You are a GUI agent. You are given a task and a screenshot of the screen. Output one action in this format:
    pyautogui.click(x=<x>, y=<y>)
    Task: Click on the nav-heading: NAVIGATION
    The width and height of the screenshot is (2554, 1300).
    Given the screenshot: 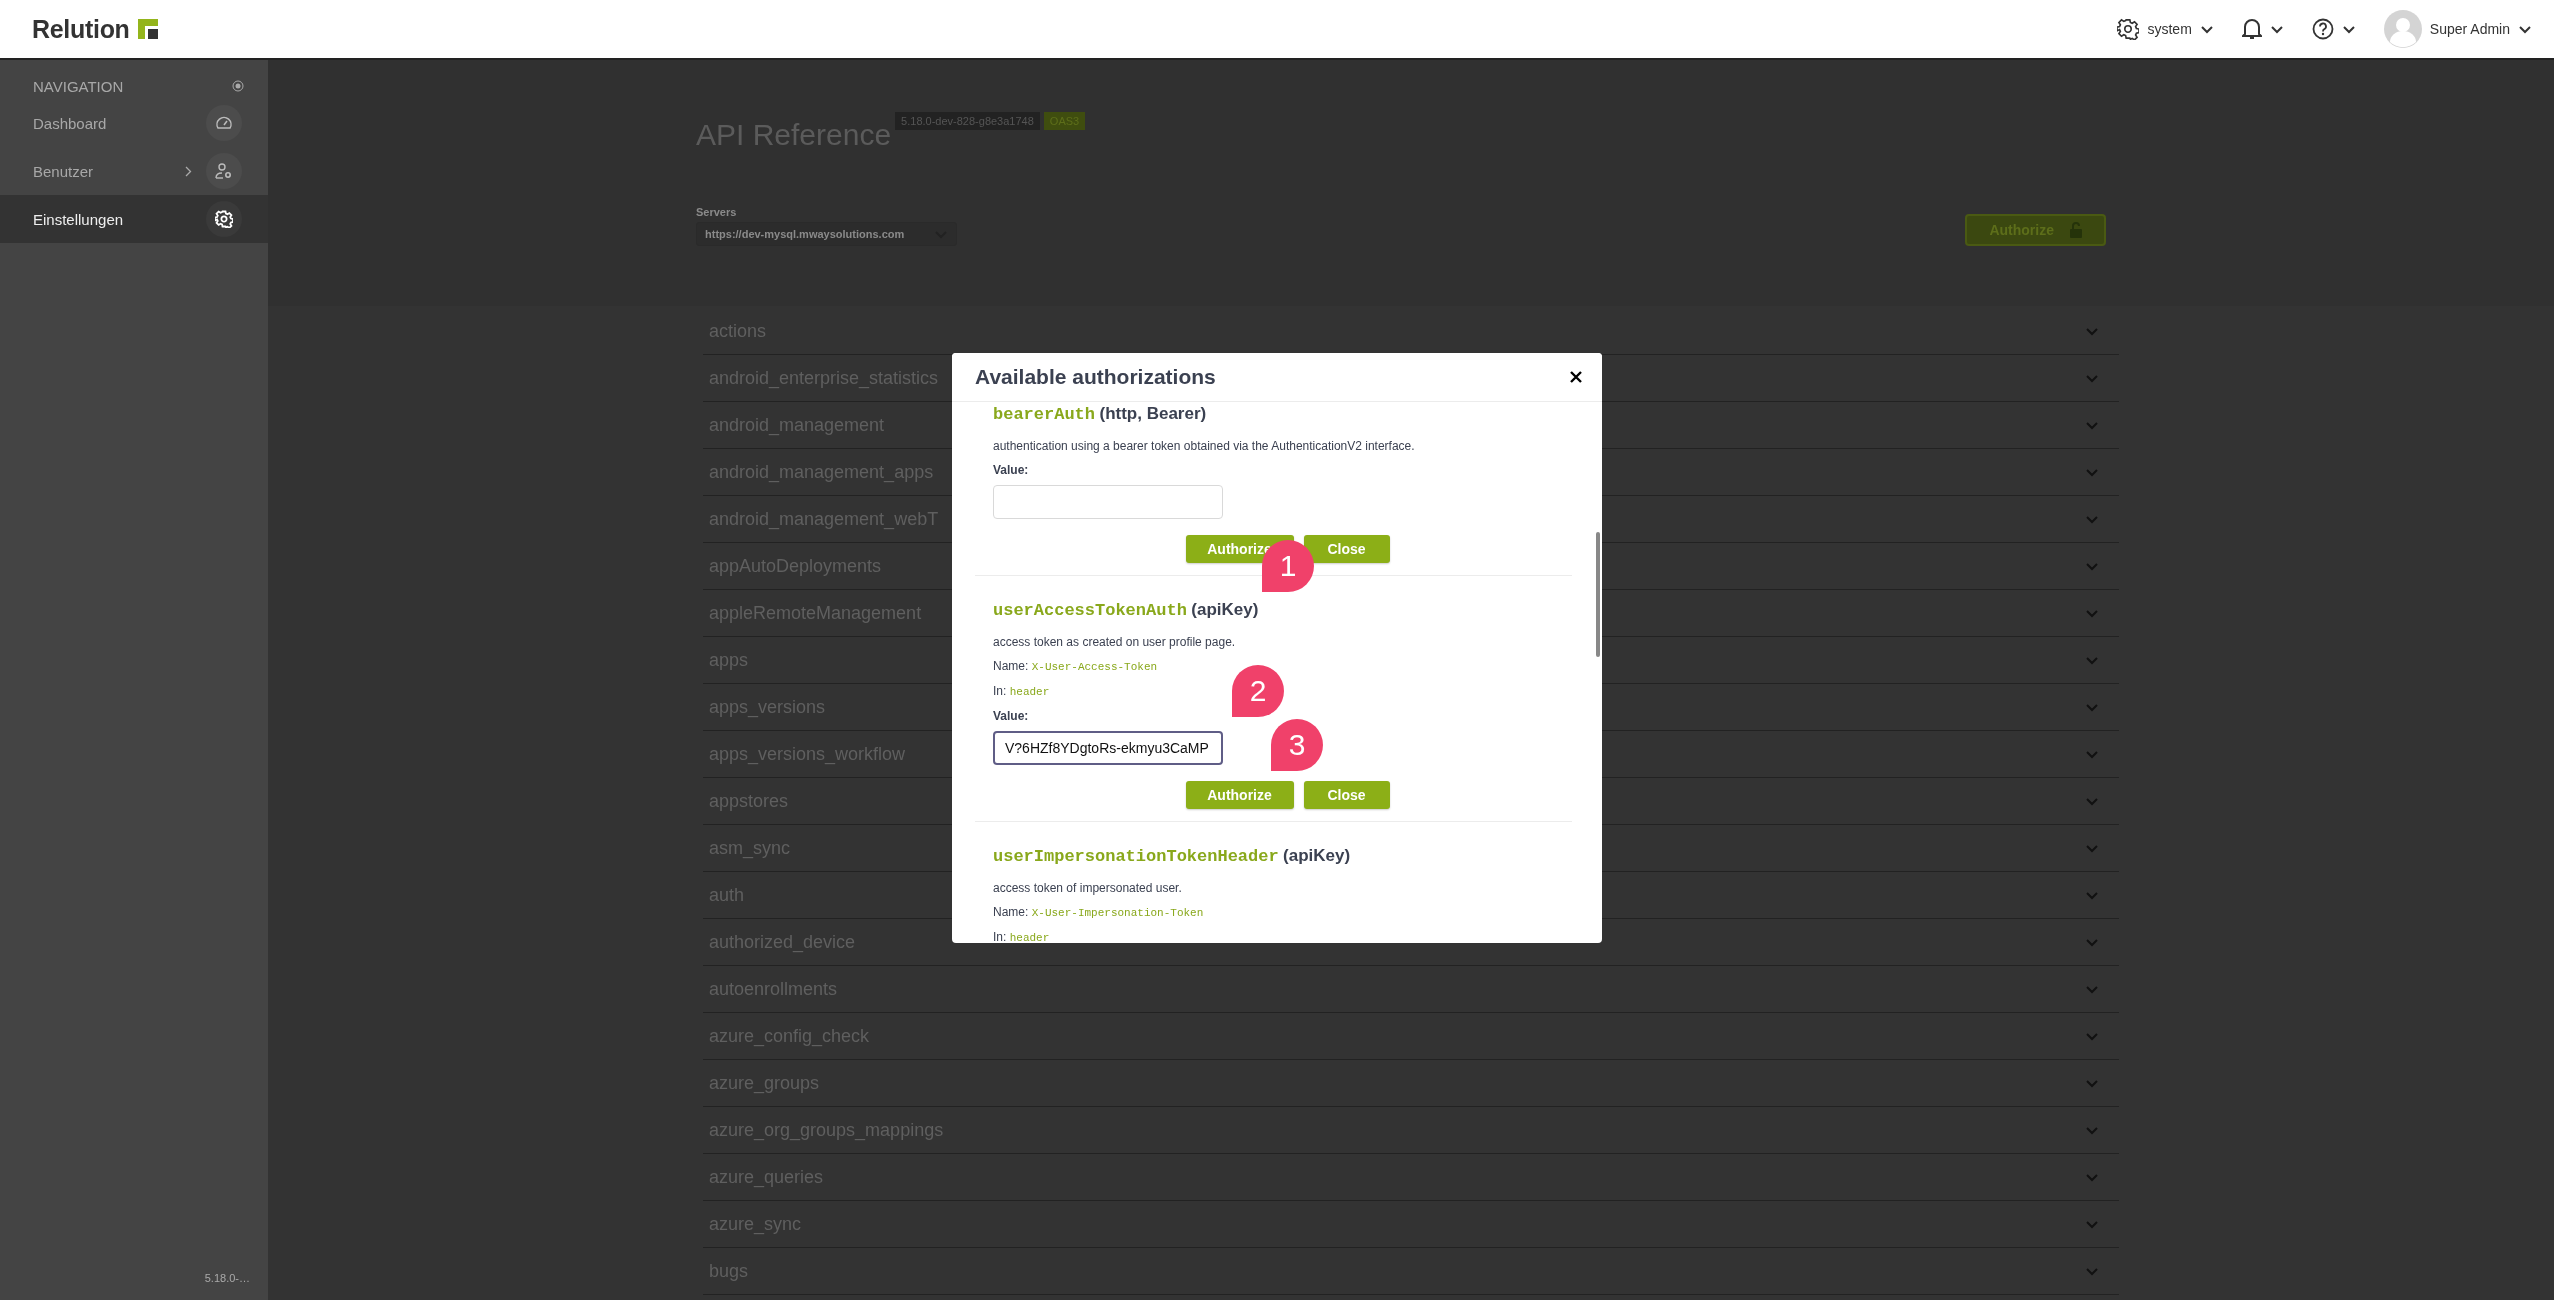 What is the action you would take?
    pyautogui.click(x=78, y=86)
    